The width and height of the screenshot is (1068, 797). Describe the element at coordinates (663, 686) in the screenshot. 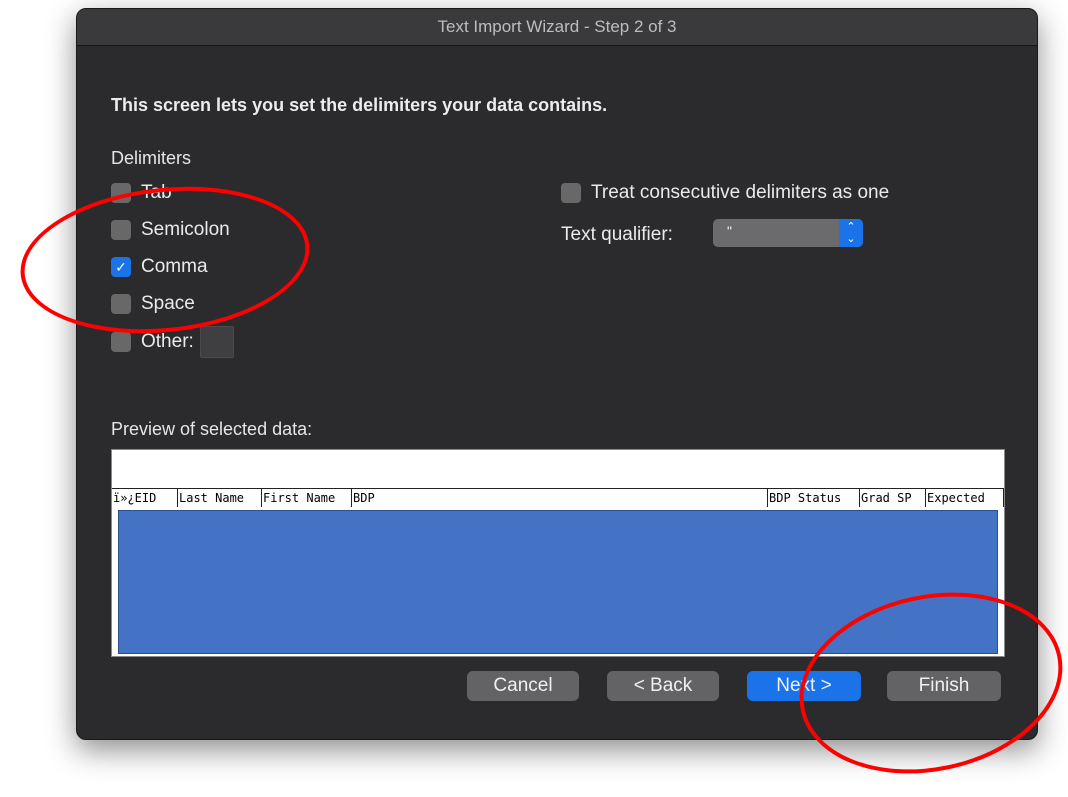

I see `back-button: < Back` at that location.